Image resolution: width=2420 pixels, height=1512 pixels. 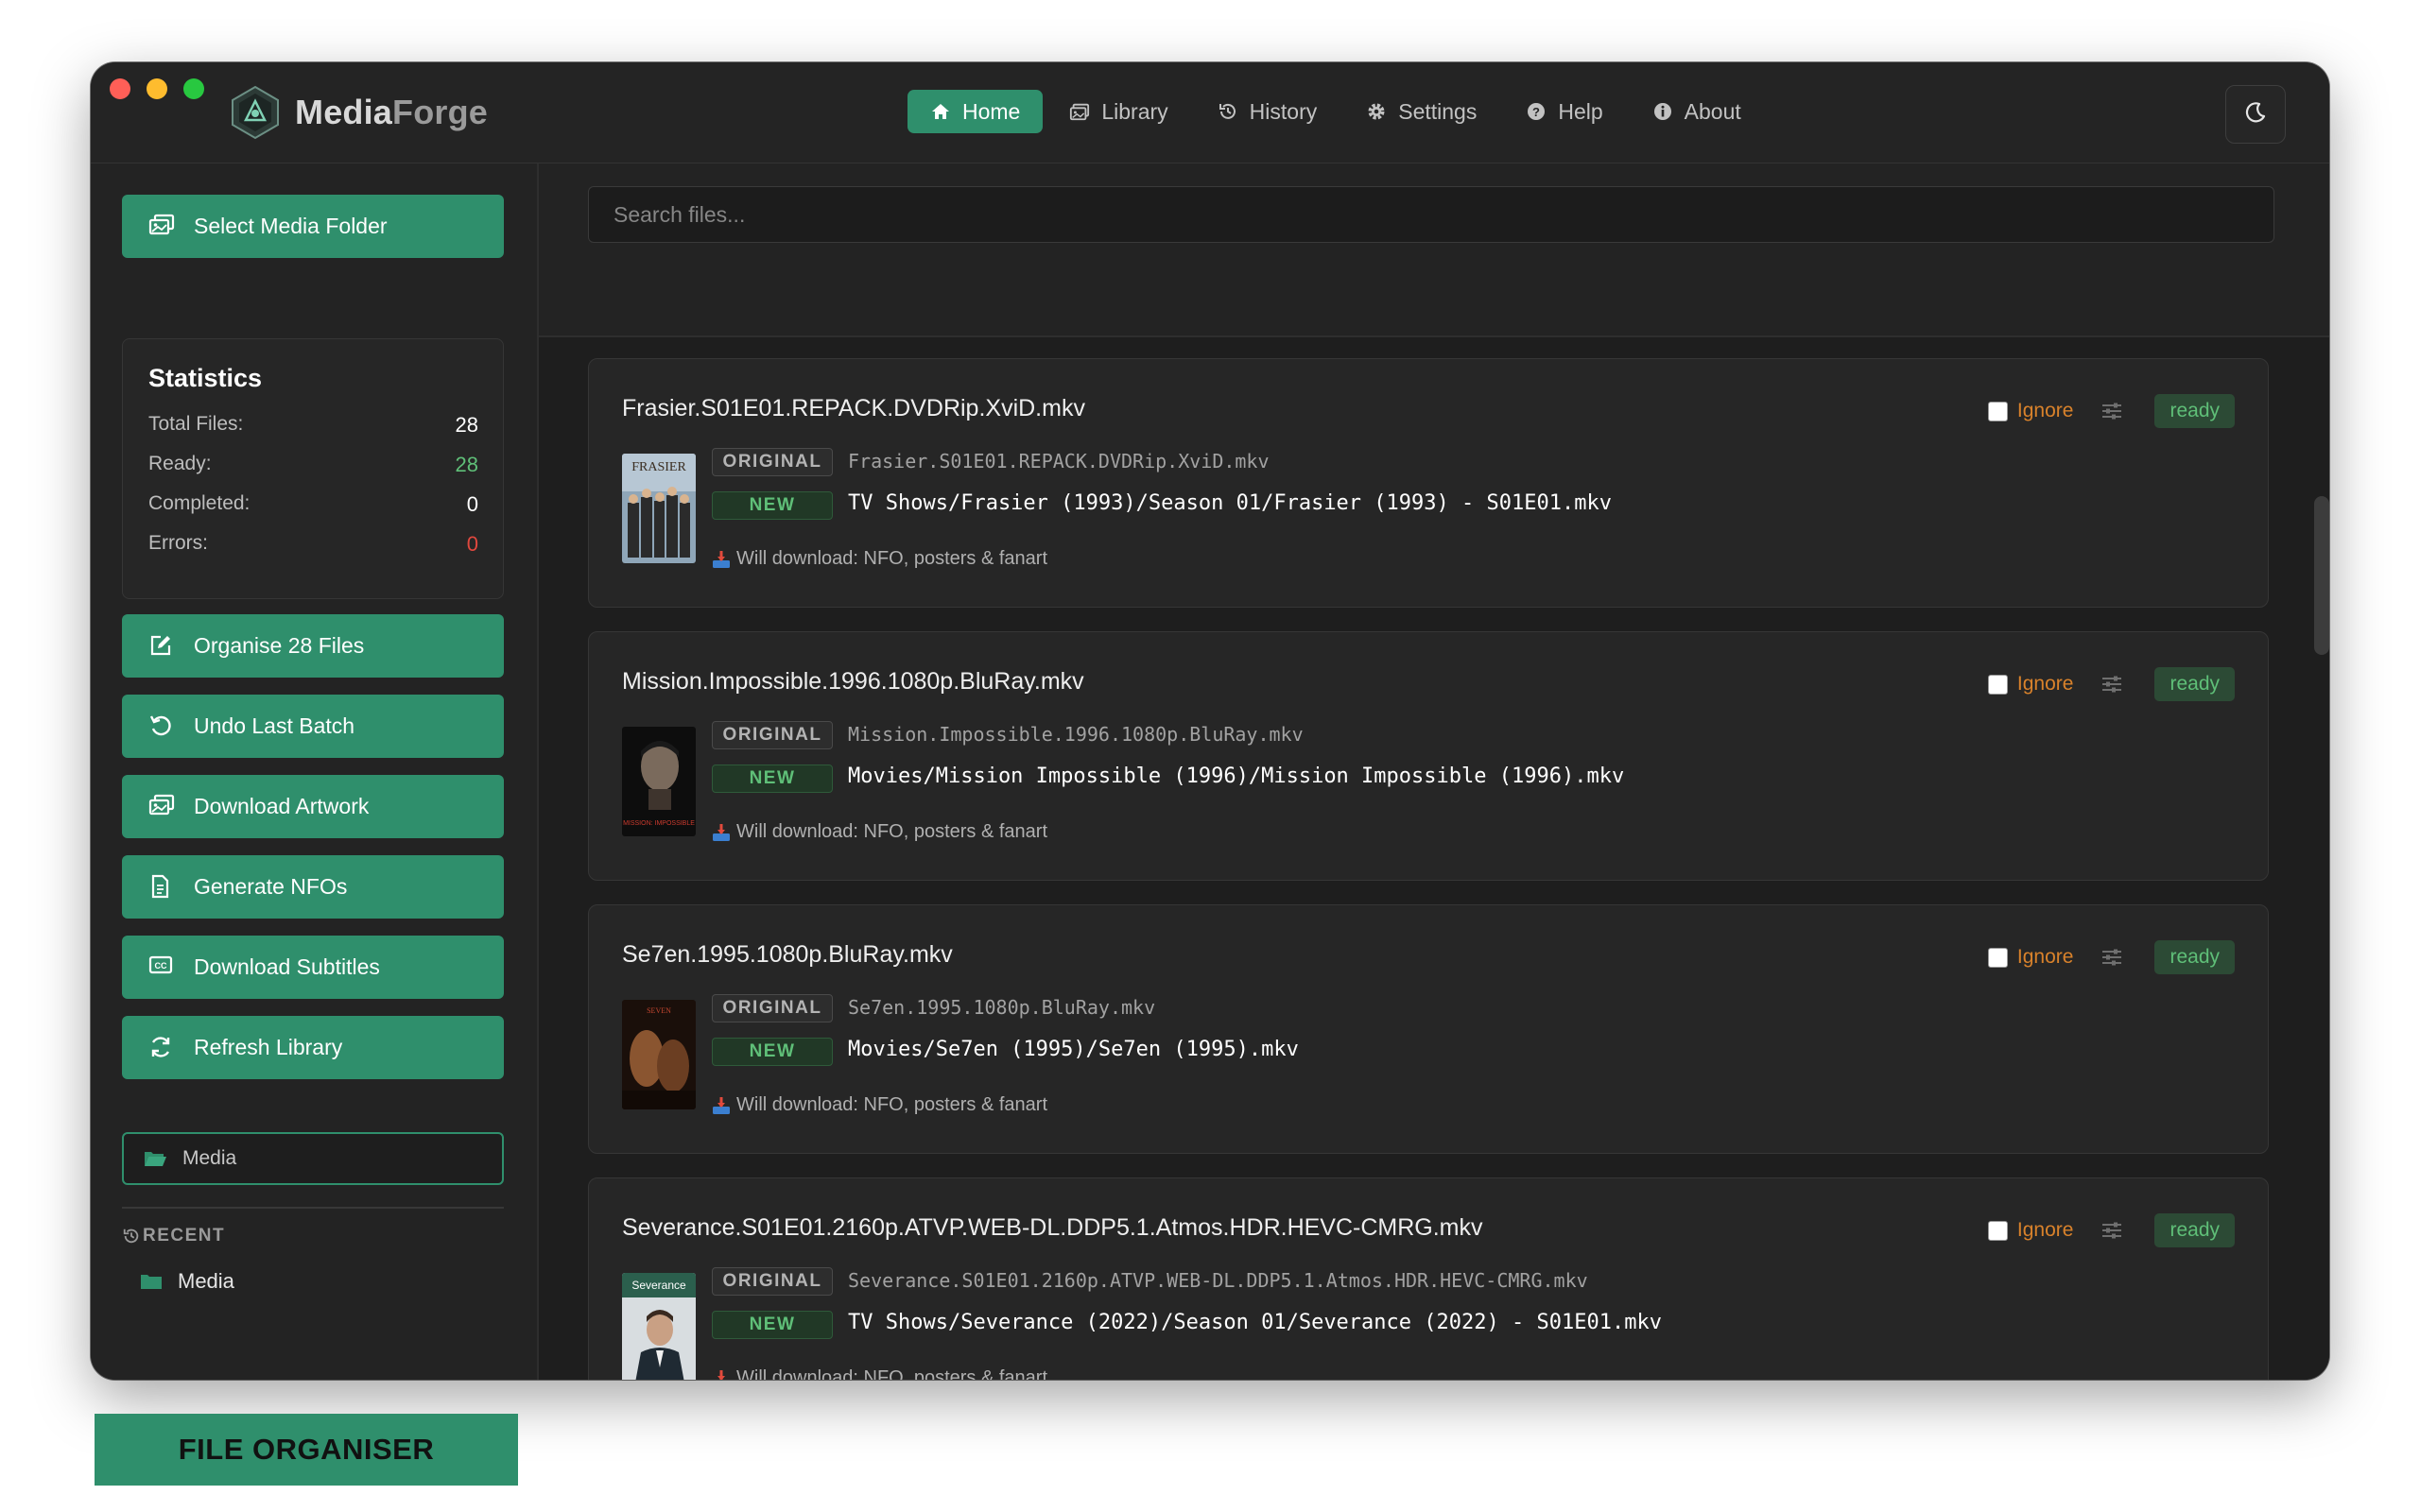 What do you see at coordinates (161, 1048) in the screenshot?
I see `refresh-icon` at bounding box center [161, 1048].